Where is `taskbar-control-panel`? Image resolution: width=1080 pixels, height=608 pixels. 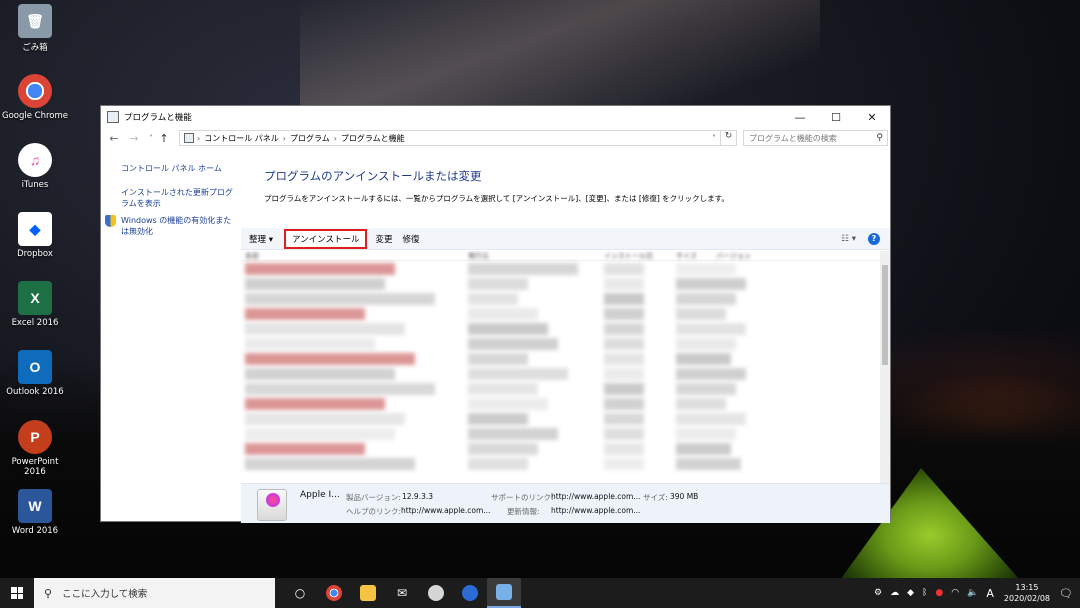 taskbar-control-panel is located at coordinates (504, 593).